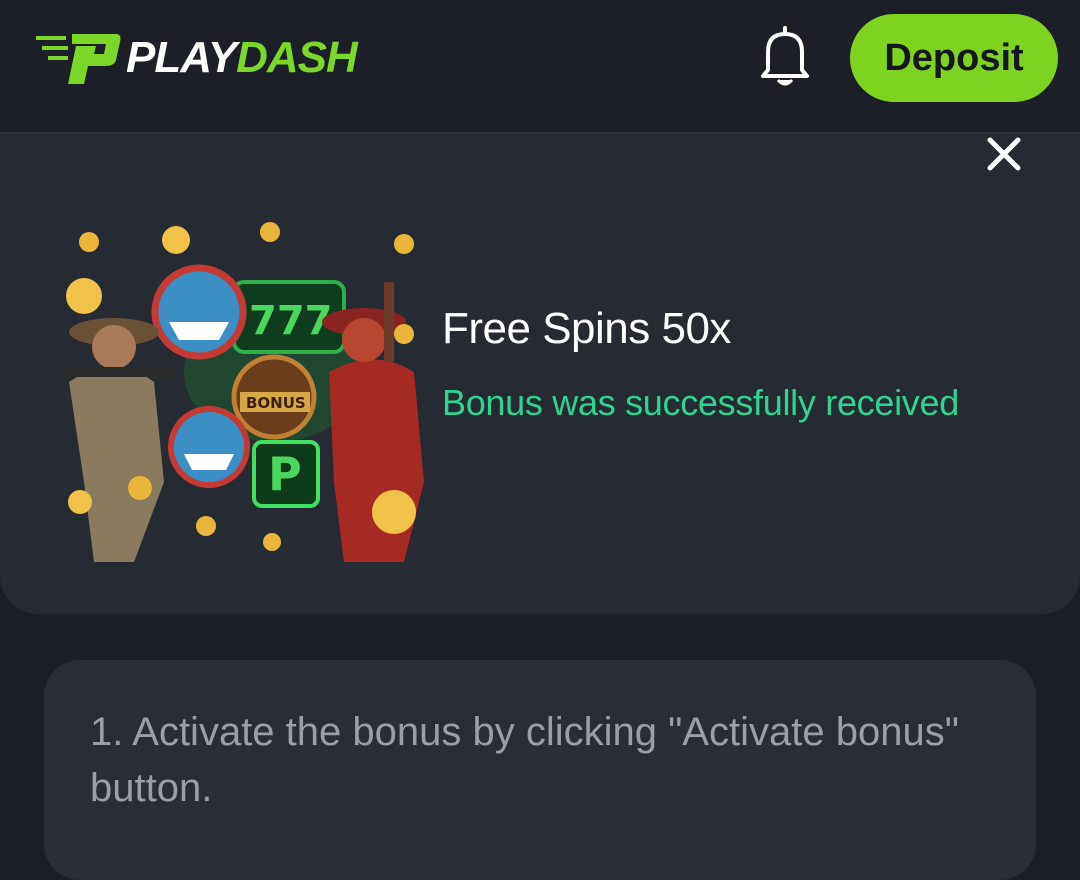 This screenshot has width=1080, height=880. I want to click on svg-text: P, so click(285, 474).